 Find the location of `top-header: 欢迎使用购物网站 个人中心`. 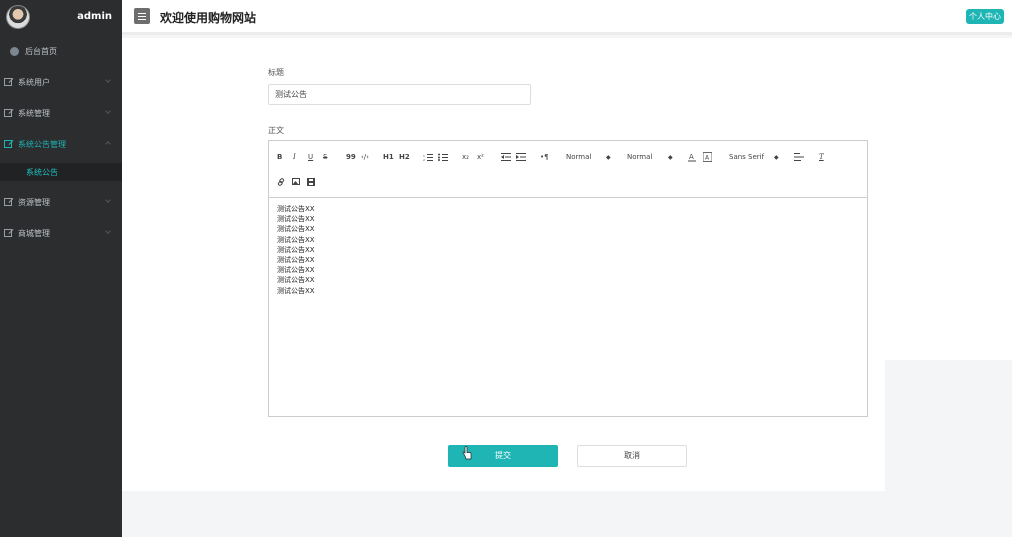

top-header: 欢迎使用购物网站 个人中心 is located at coordinates (567, 17).